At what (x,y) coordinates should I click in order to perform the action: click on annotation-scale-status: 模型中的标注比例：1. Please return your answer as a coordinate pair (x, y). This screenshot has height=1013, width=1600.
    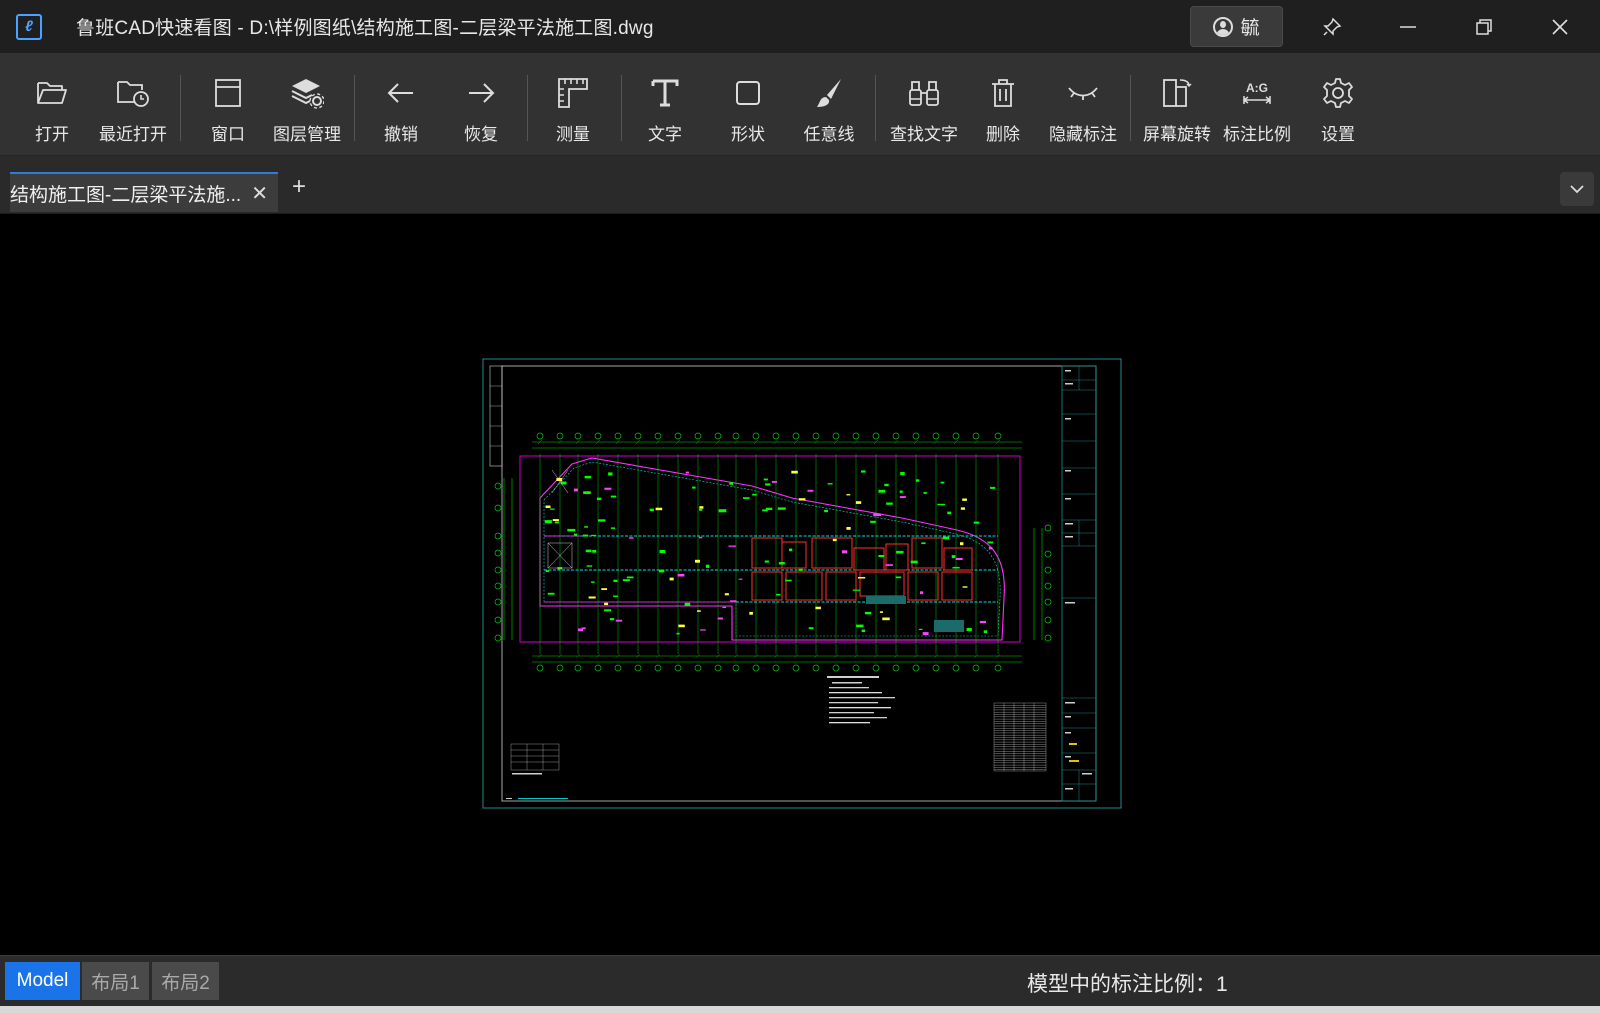
    Looking at the image, I should click on (1127, 984).